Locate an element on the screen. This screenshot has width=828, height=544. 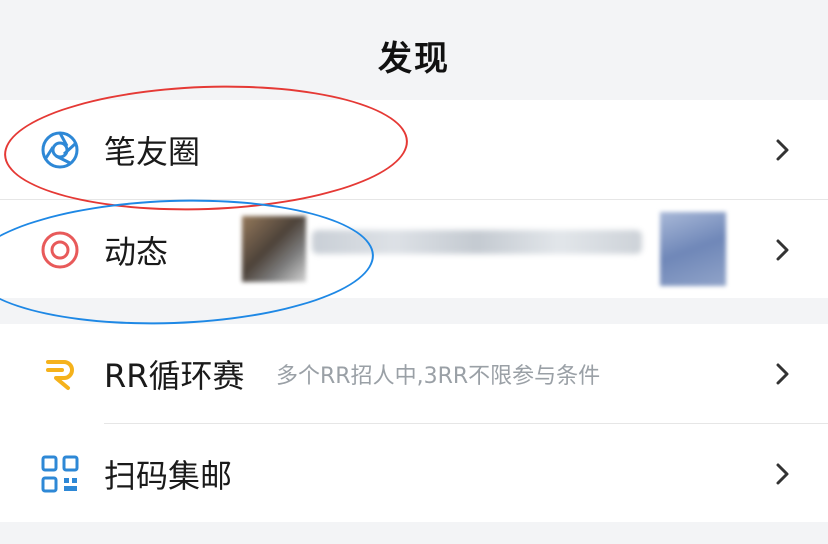
aperture-icon is located at coordinates (60, 150).